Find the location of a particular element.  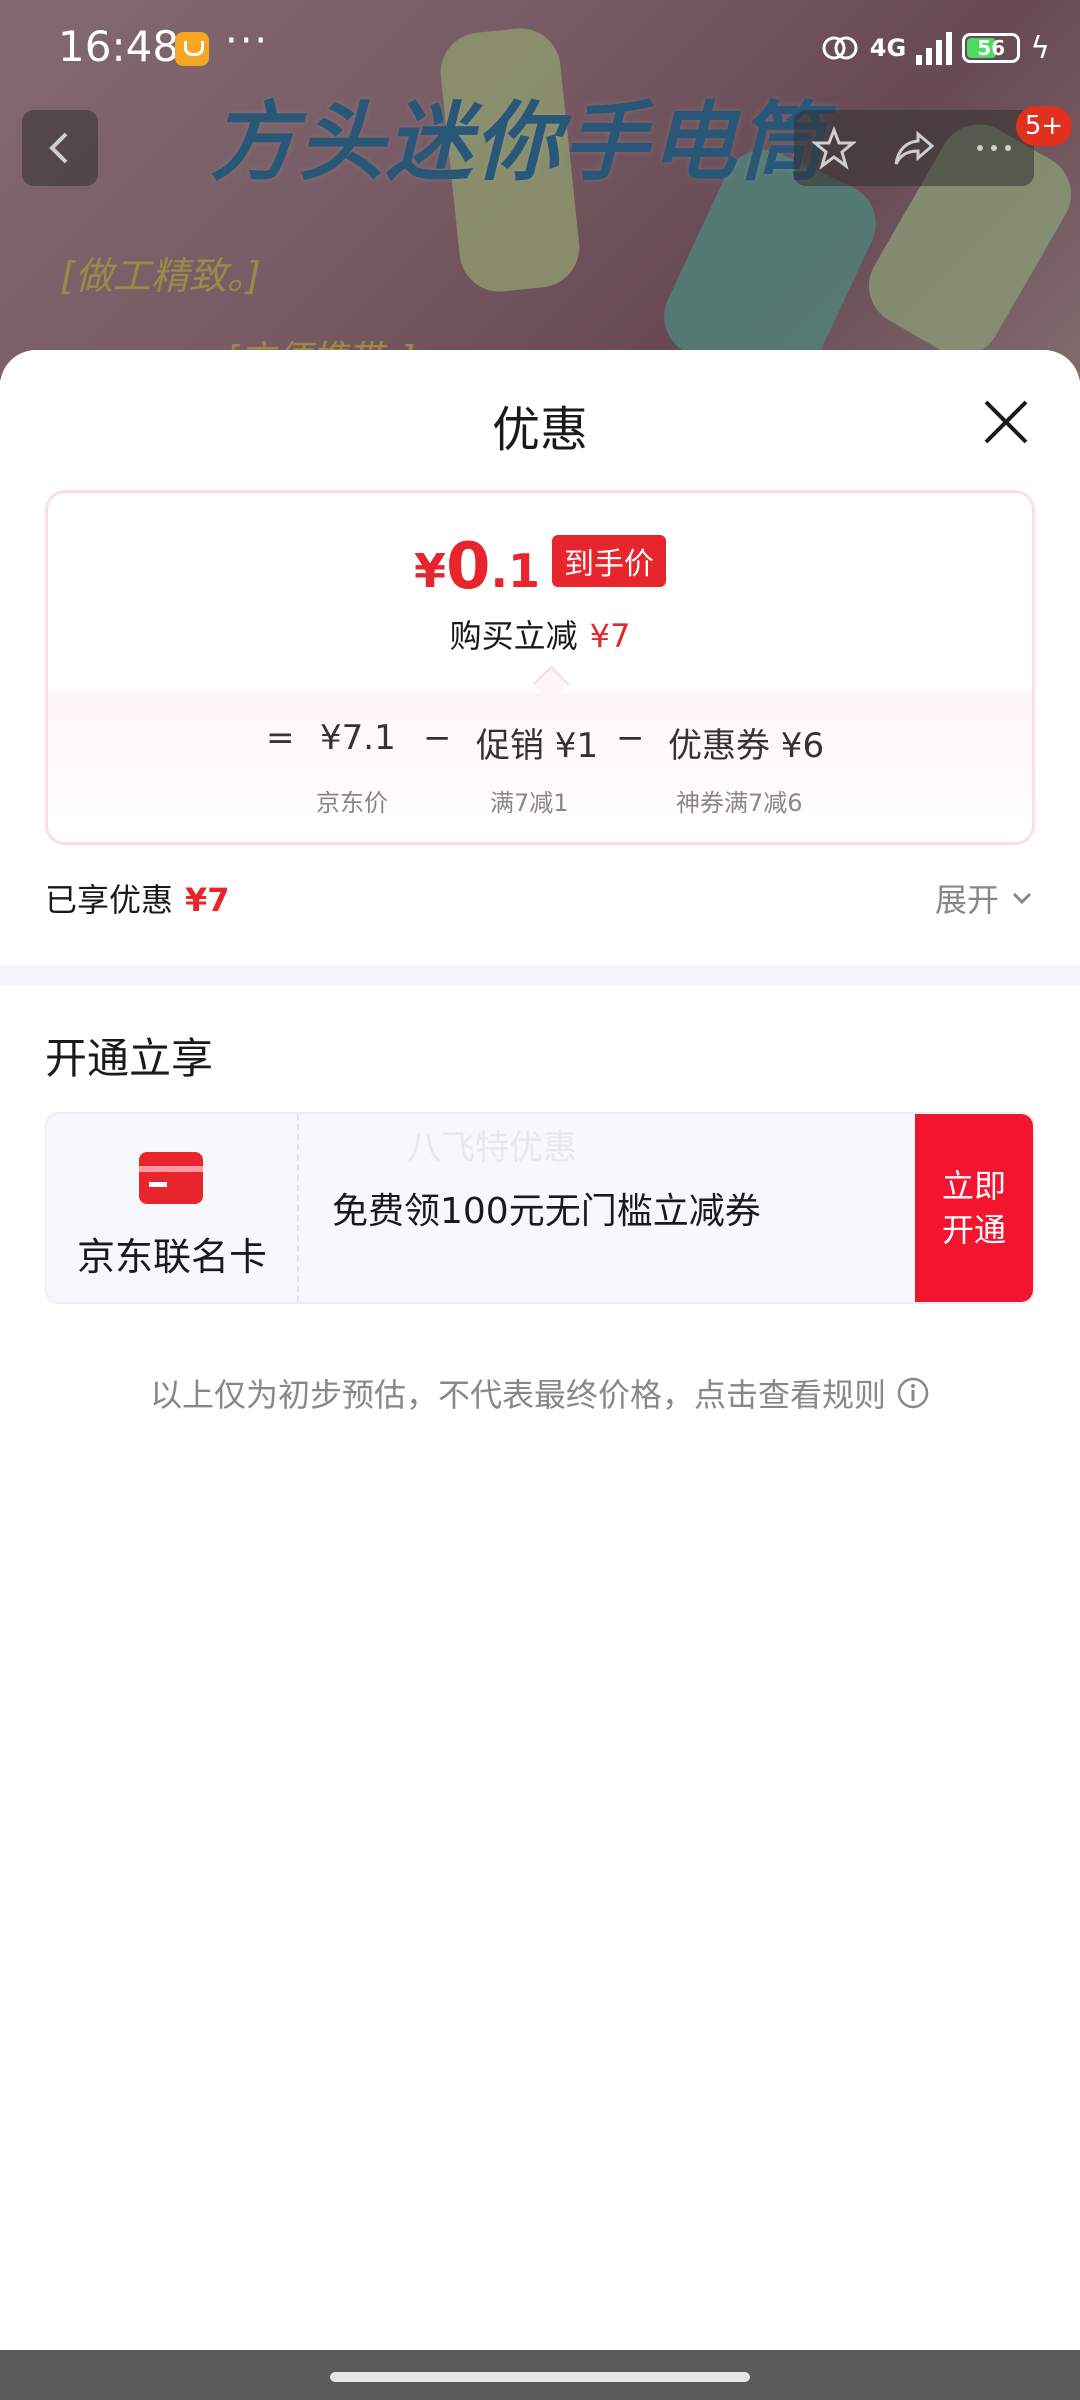

card-info: 京东联名卡 is located at coordinates (173, 1208).